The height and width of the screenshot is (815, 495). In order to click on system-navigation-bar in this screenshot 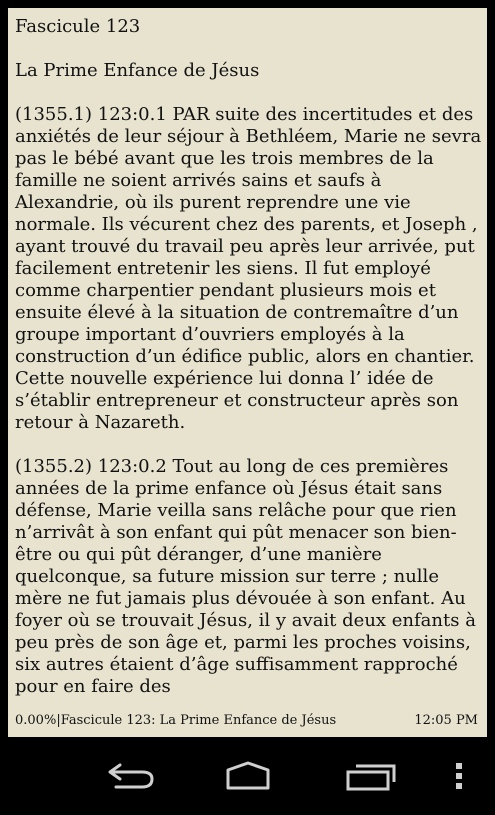, I will do `click(247, 776)`.